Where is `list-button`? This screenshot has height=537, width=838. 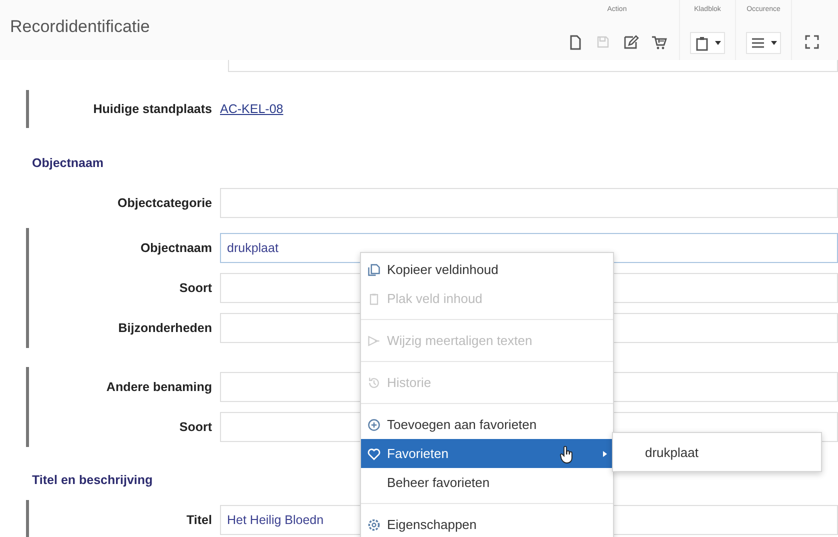 list-button is located at coordinates (763, 43).